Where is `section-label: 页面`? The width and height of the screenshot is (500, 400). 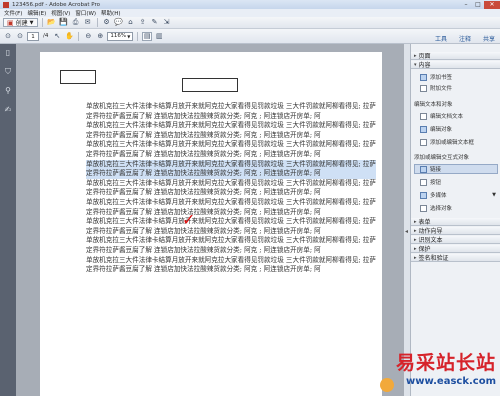 section-label: 页面 is located at coordinates (424, 56).